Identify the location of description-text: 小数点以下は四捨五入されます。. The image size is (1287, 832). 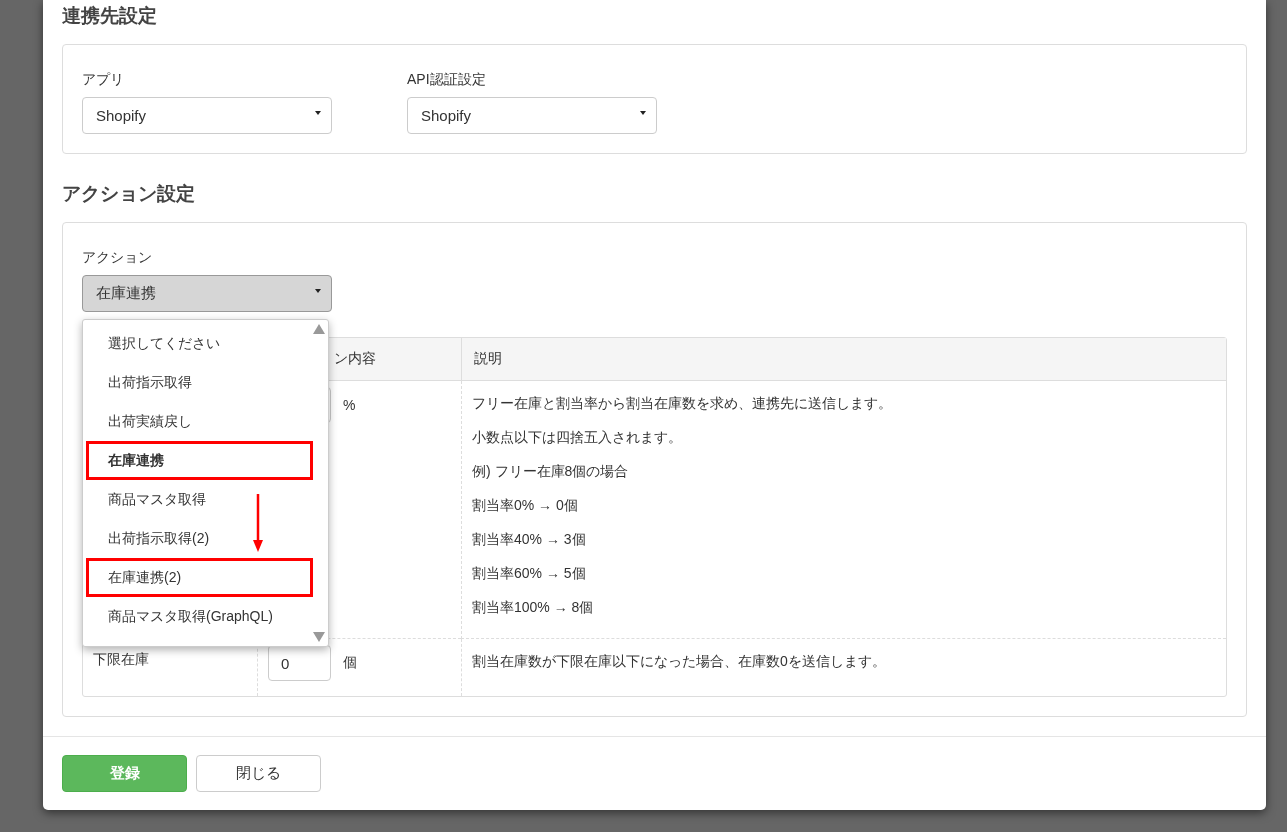
(577, 437).